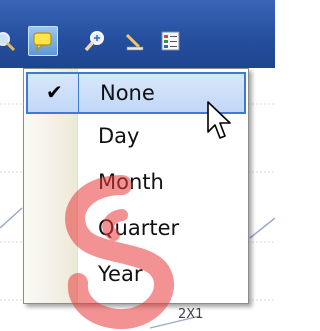  I want to click on chart-list-icon, so click(170, 41).